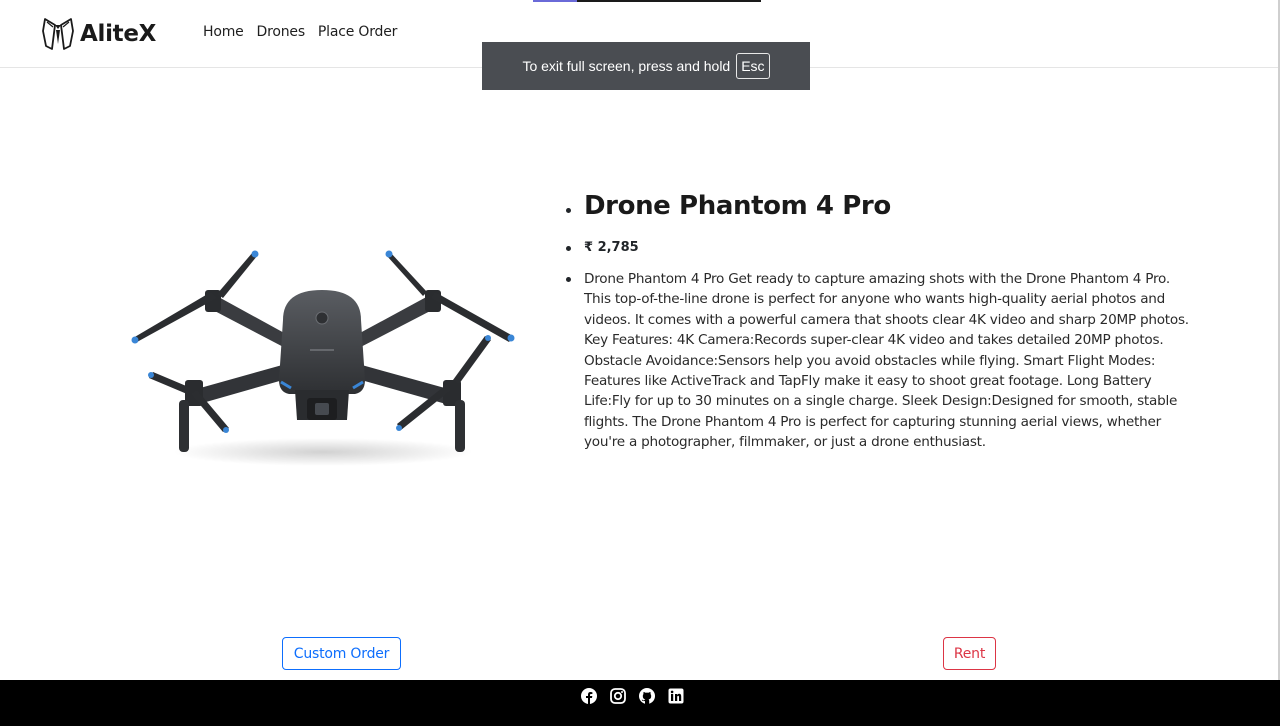 The width and height of the screenshot is (1280, 726). What do you see at coordinates (881, 248) in the screenshot?
I see `product-price: ₹ 2,785` at bounding box center [881, 248].